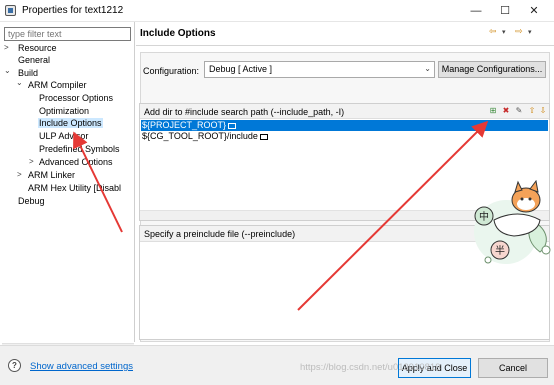 This screenshot has height=385, width=554. Describe the element at coordinates (10, 10) in the screenshot. I see `app-icon` at that location.